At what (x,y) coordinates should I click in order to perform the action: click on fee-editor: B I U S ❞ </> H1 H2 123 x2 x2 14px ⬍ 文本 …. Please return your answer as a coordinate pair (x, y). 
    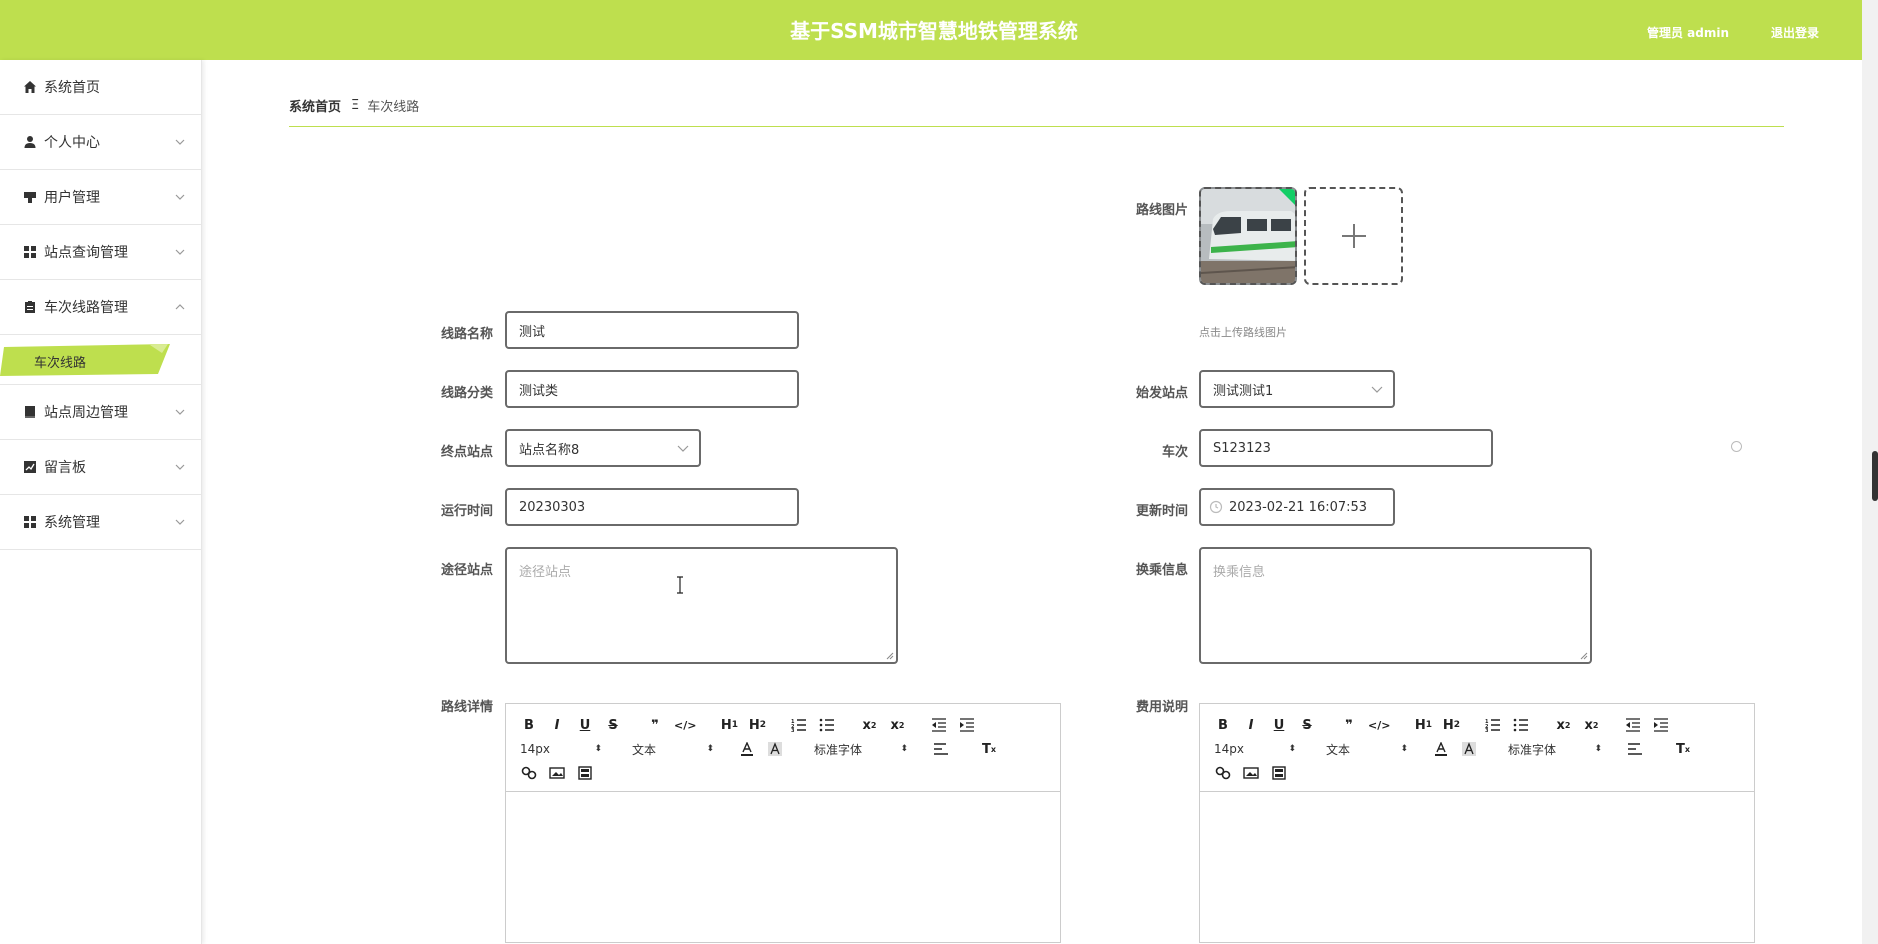
    Looking at the image, I should click on (1477, 823).